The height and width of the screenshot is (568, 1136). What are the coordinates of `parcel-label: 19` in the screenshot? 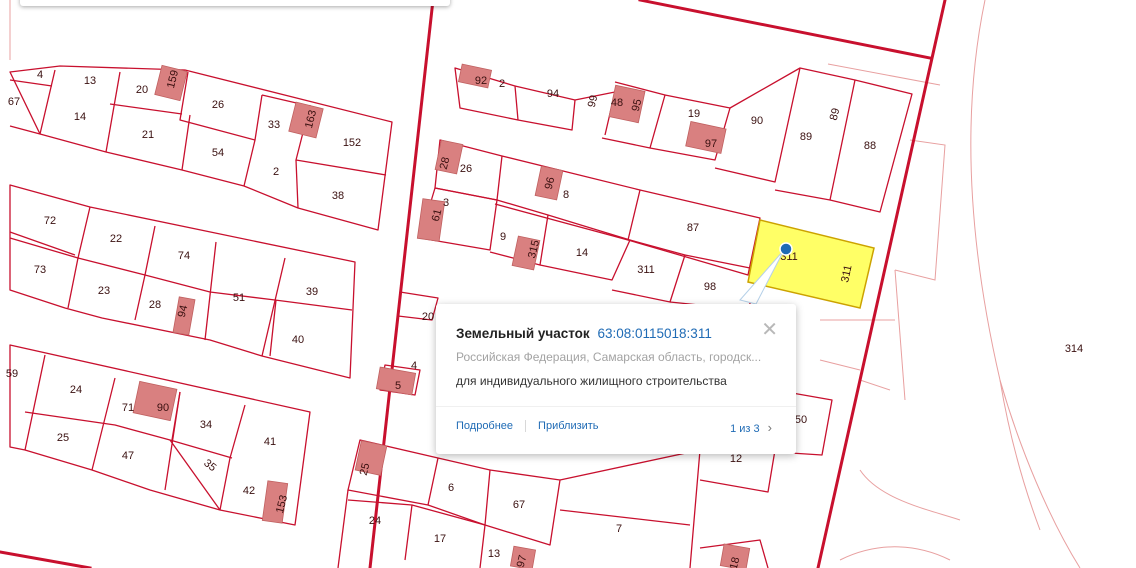 It's located at (694, 114).